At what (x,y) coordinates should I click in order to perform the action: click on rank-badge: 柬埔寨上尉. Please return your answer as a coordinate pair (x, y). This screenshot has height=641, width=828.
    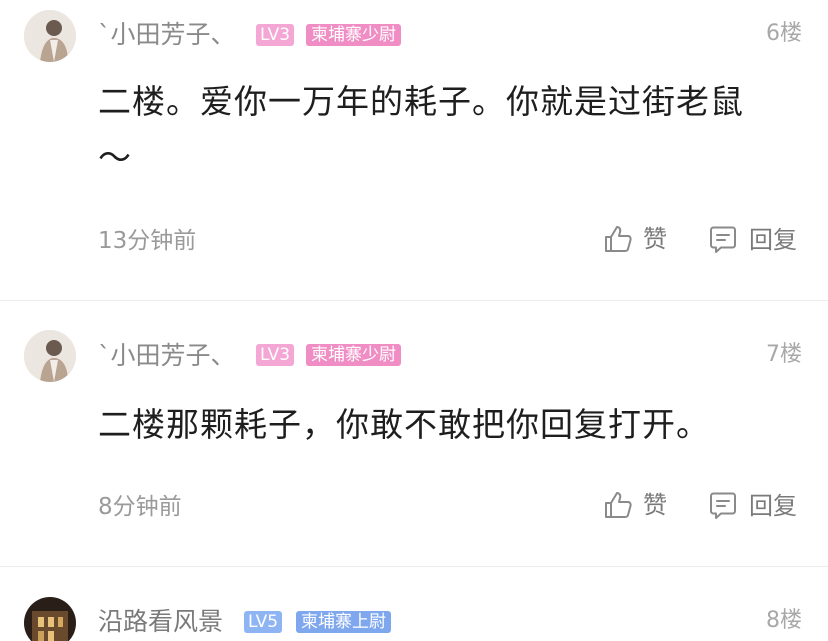
    Looking at the image, I should click on (343, 622).